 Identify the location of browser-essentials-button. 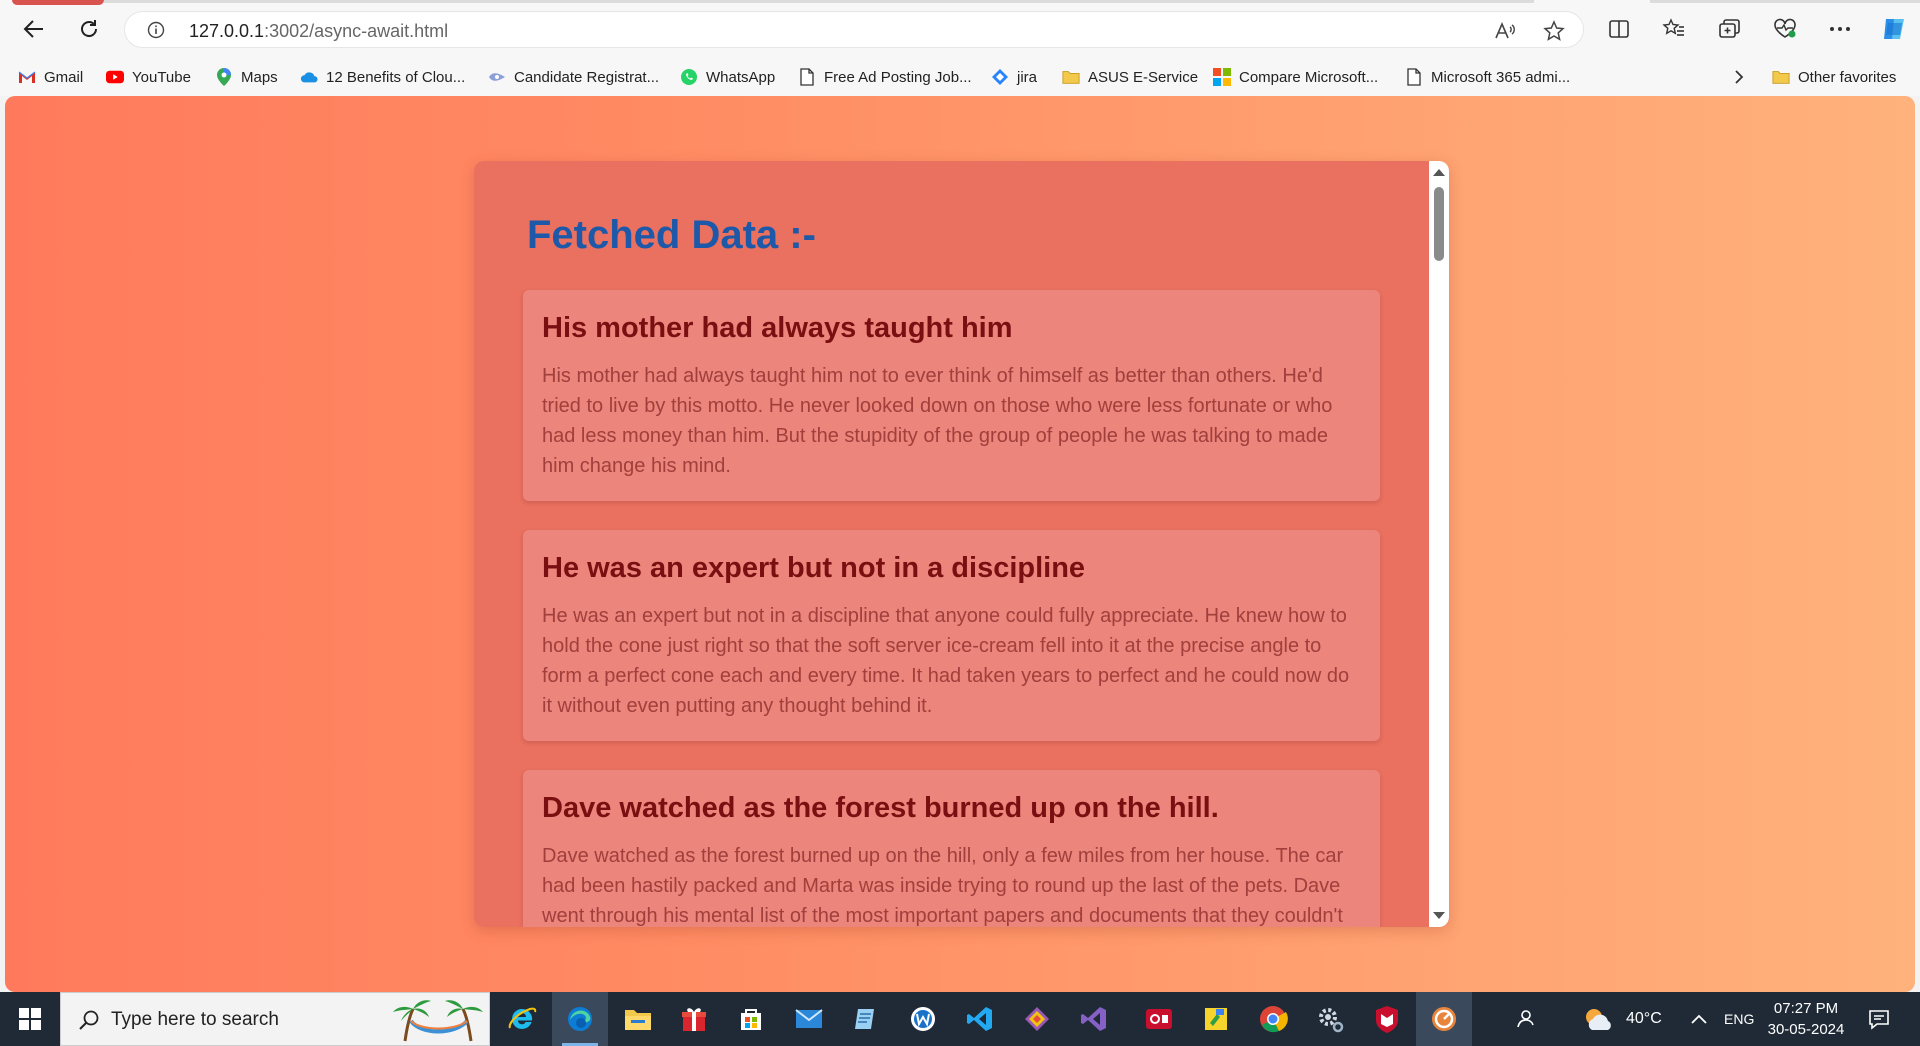
(1785, 29).